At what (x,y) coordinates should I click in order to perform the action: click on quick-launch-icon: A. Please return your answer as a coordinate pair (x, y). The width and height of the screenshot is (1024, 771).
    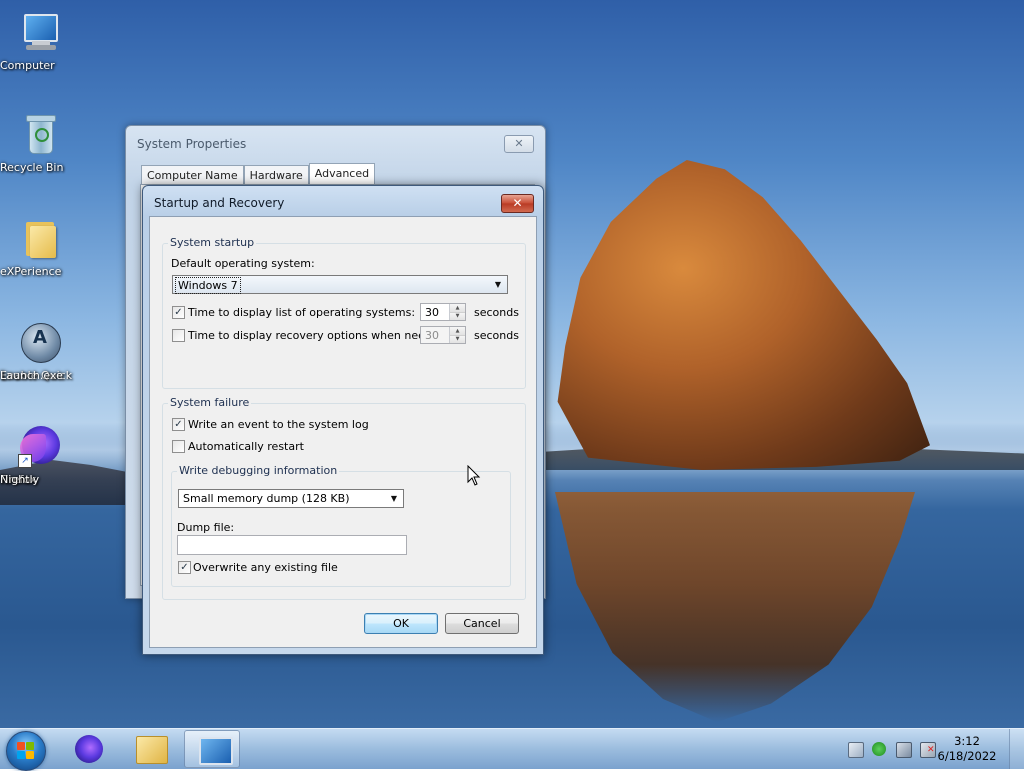
    Looking at the image, I should click on (40, 342).